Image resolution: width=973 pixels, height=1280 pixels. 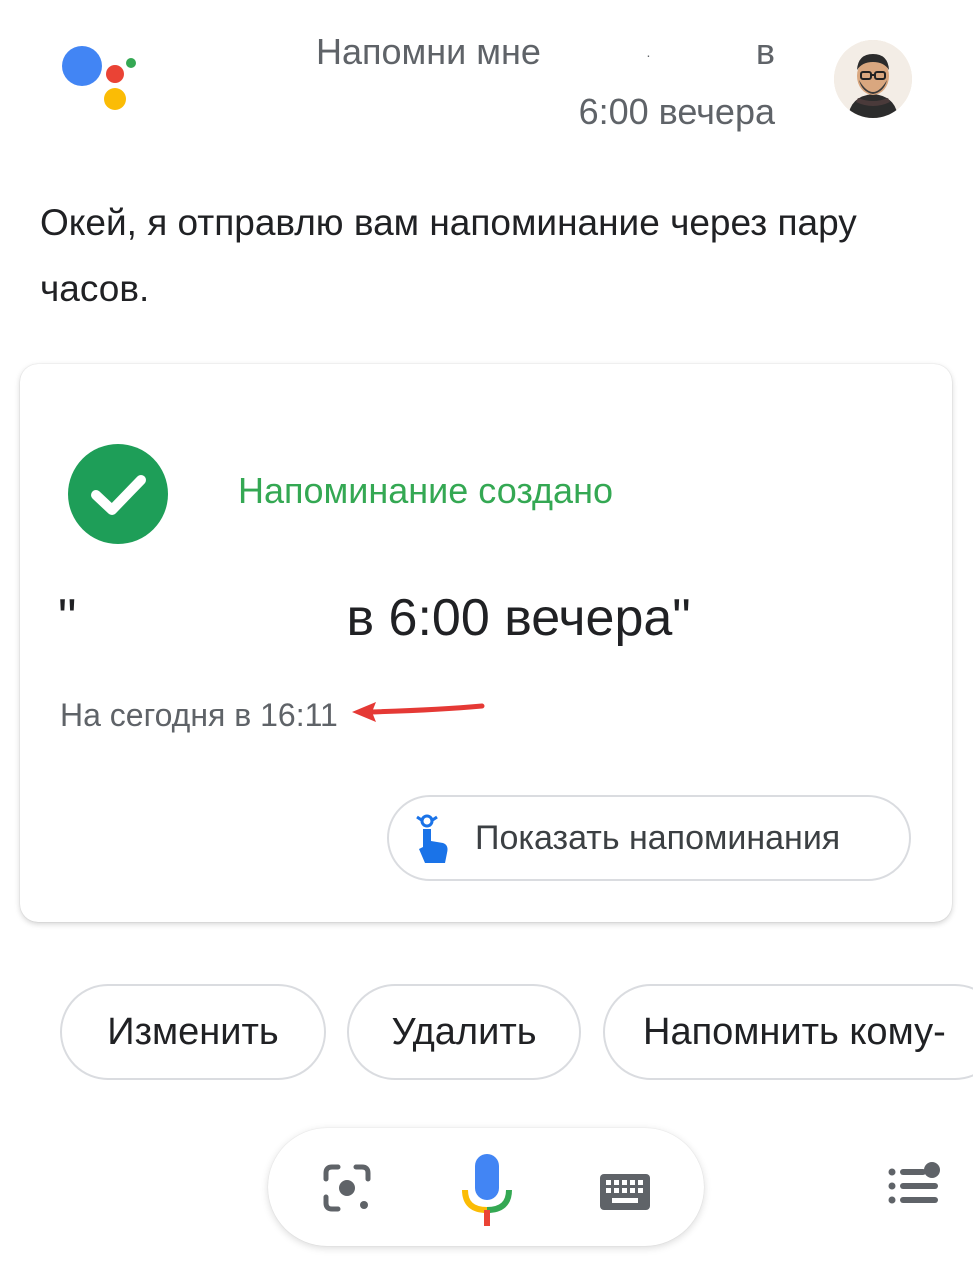 What do you see at coordinates (518, 618) in the screenshot?
I see `reminder-title-text: в 6:00 вечера"` at bounding box center [518, 618].